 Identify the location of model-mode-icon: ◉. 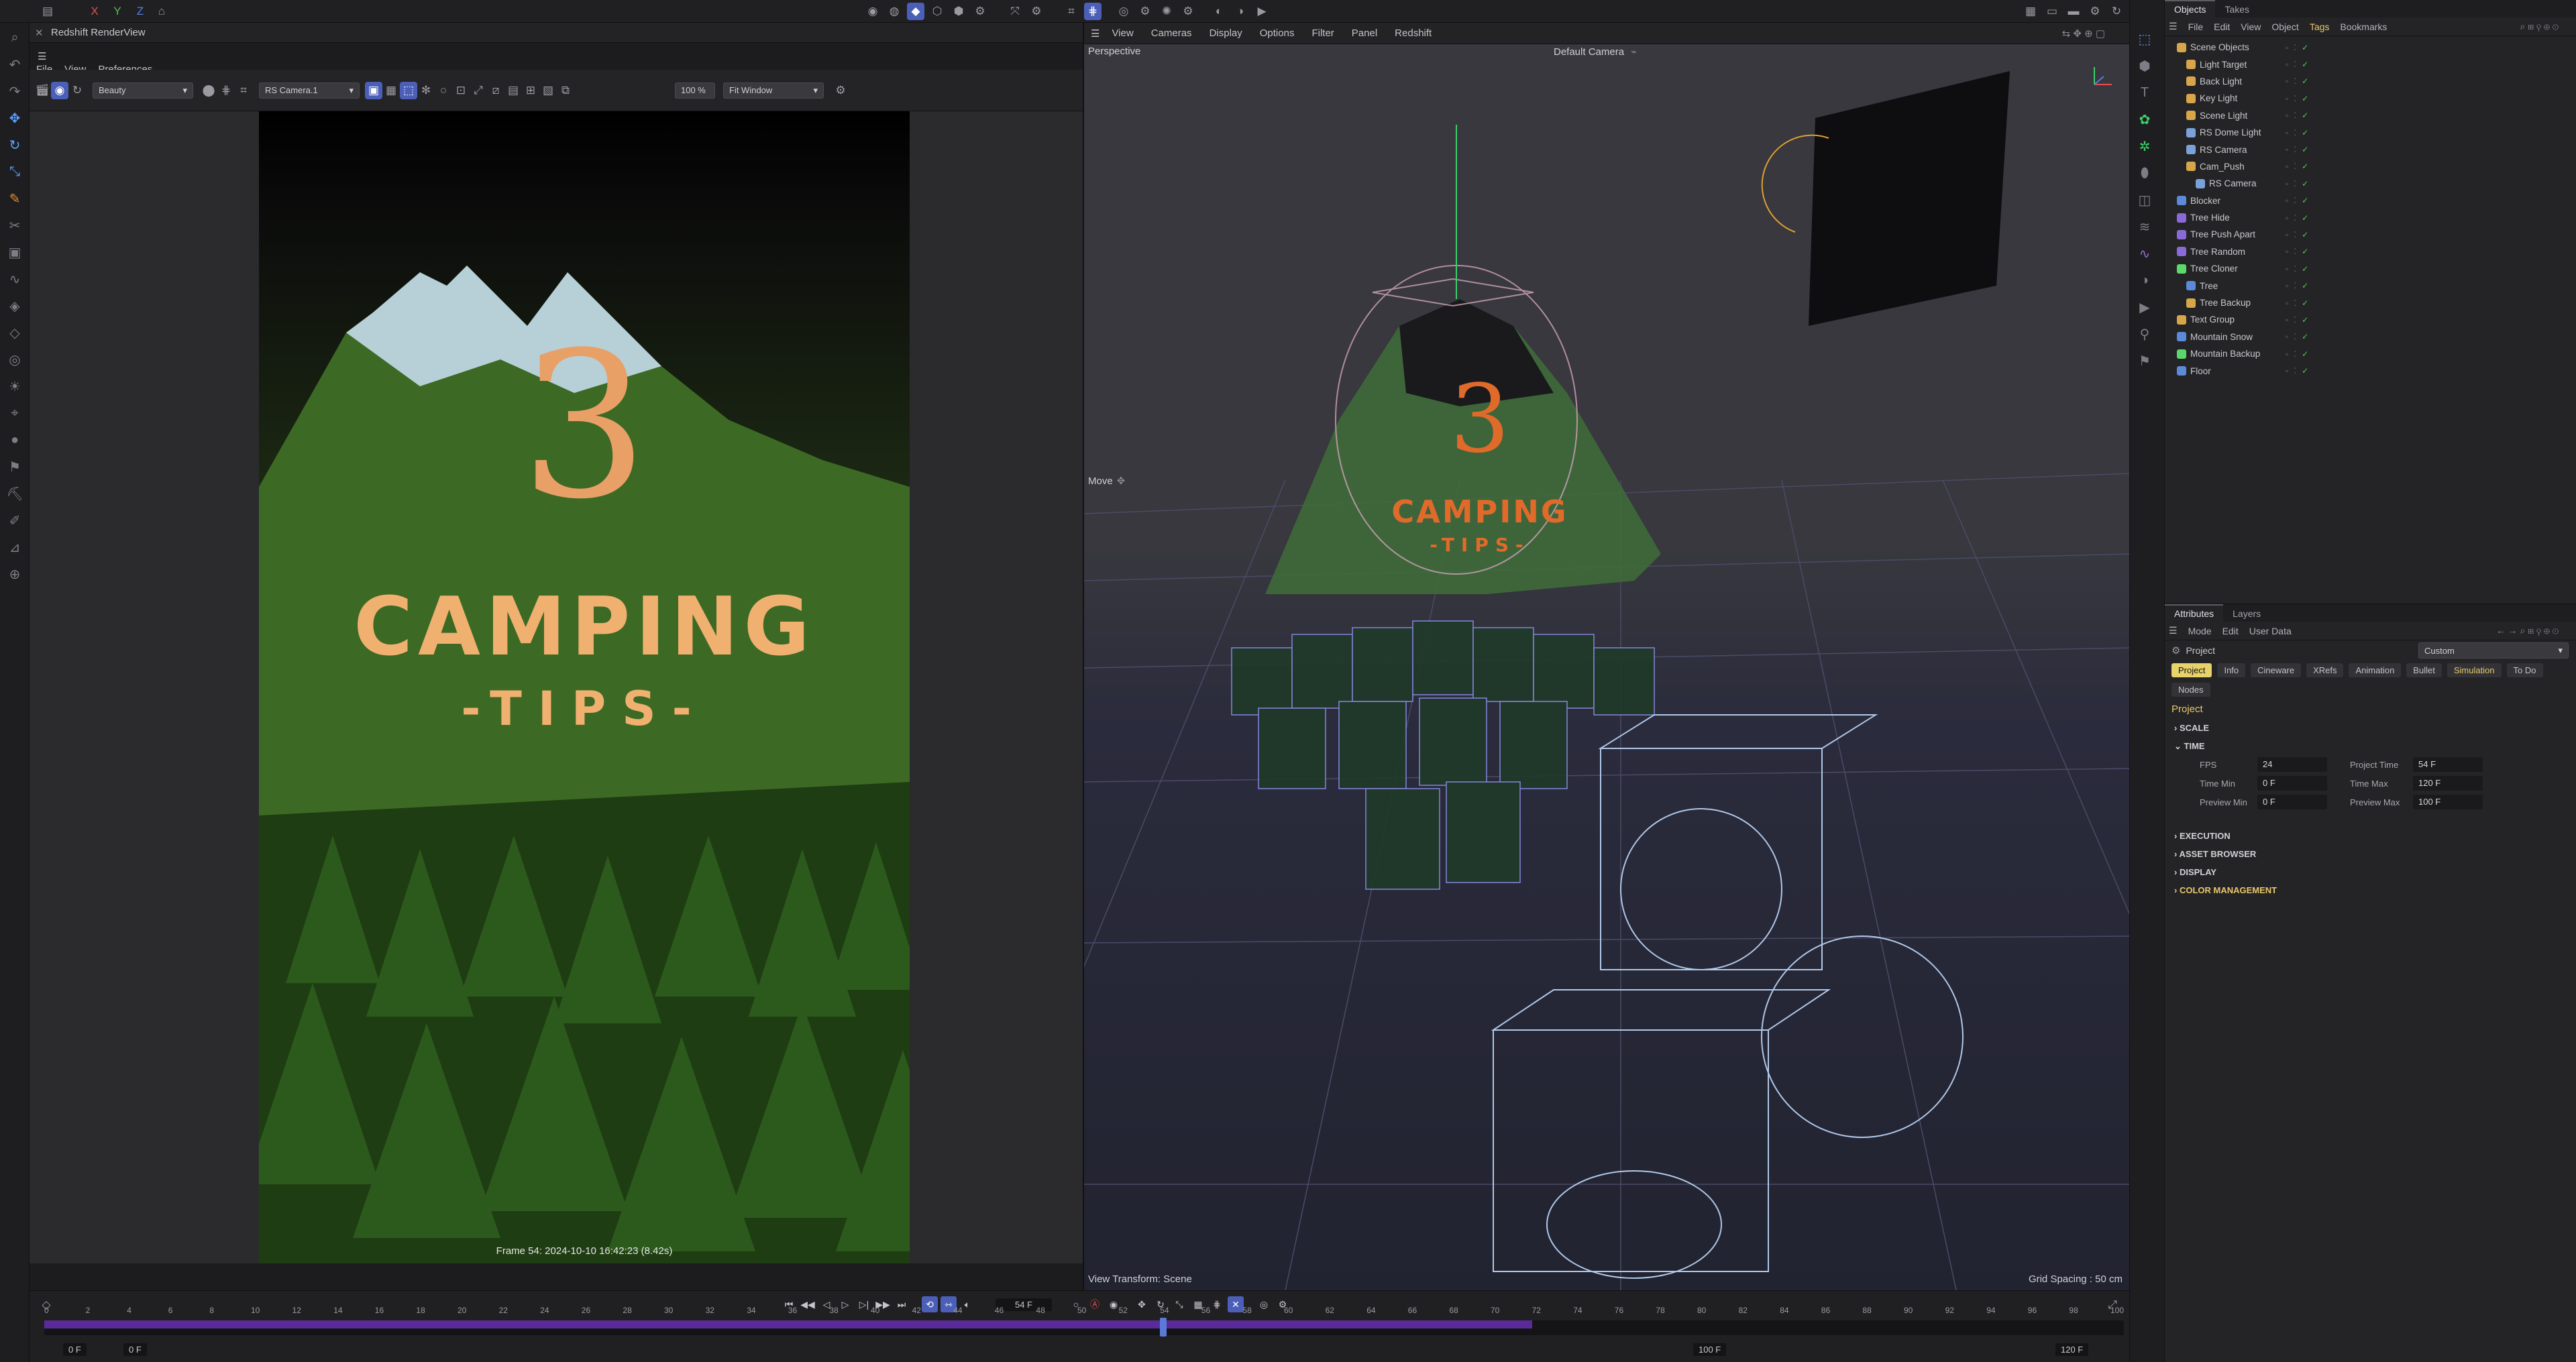
(872, 12).